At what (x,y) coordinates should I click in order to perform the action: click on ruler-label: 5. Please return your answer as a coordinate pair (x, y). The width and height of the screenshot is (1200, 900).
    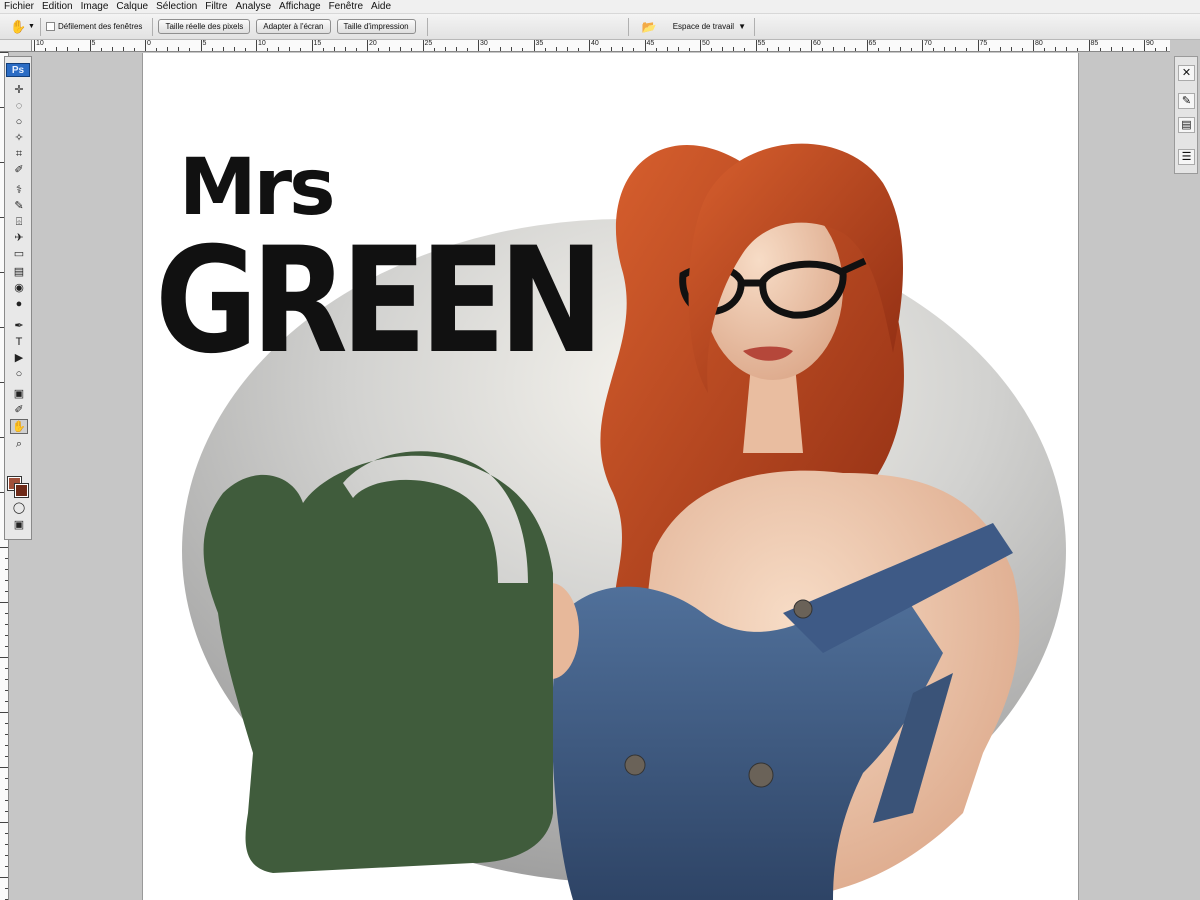
    Looking at the image, I should click on (204, 43).